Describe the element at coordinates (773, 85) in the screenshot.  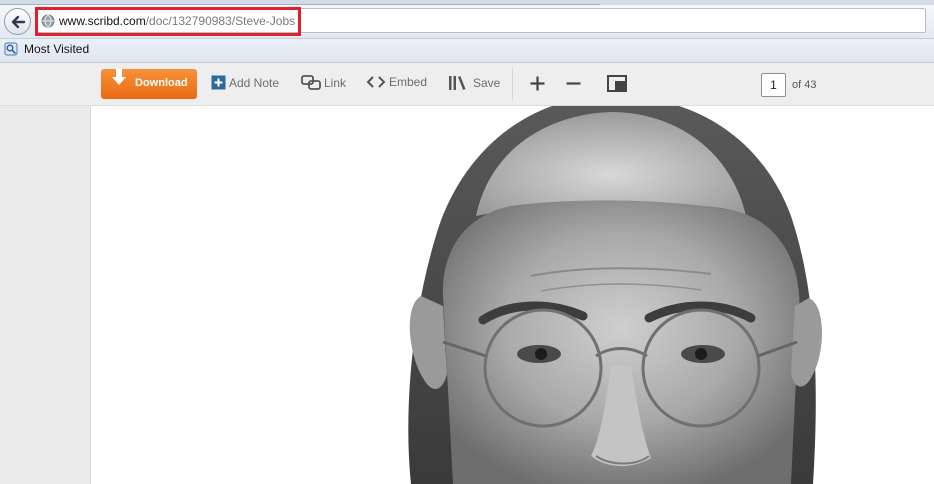
I see `page-number-input` at that location.